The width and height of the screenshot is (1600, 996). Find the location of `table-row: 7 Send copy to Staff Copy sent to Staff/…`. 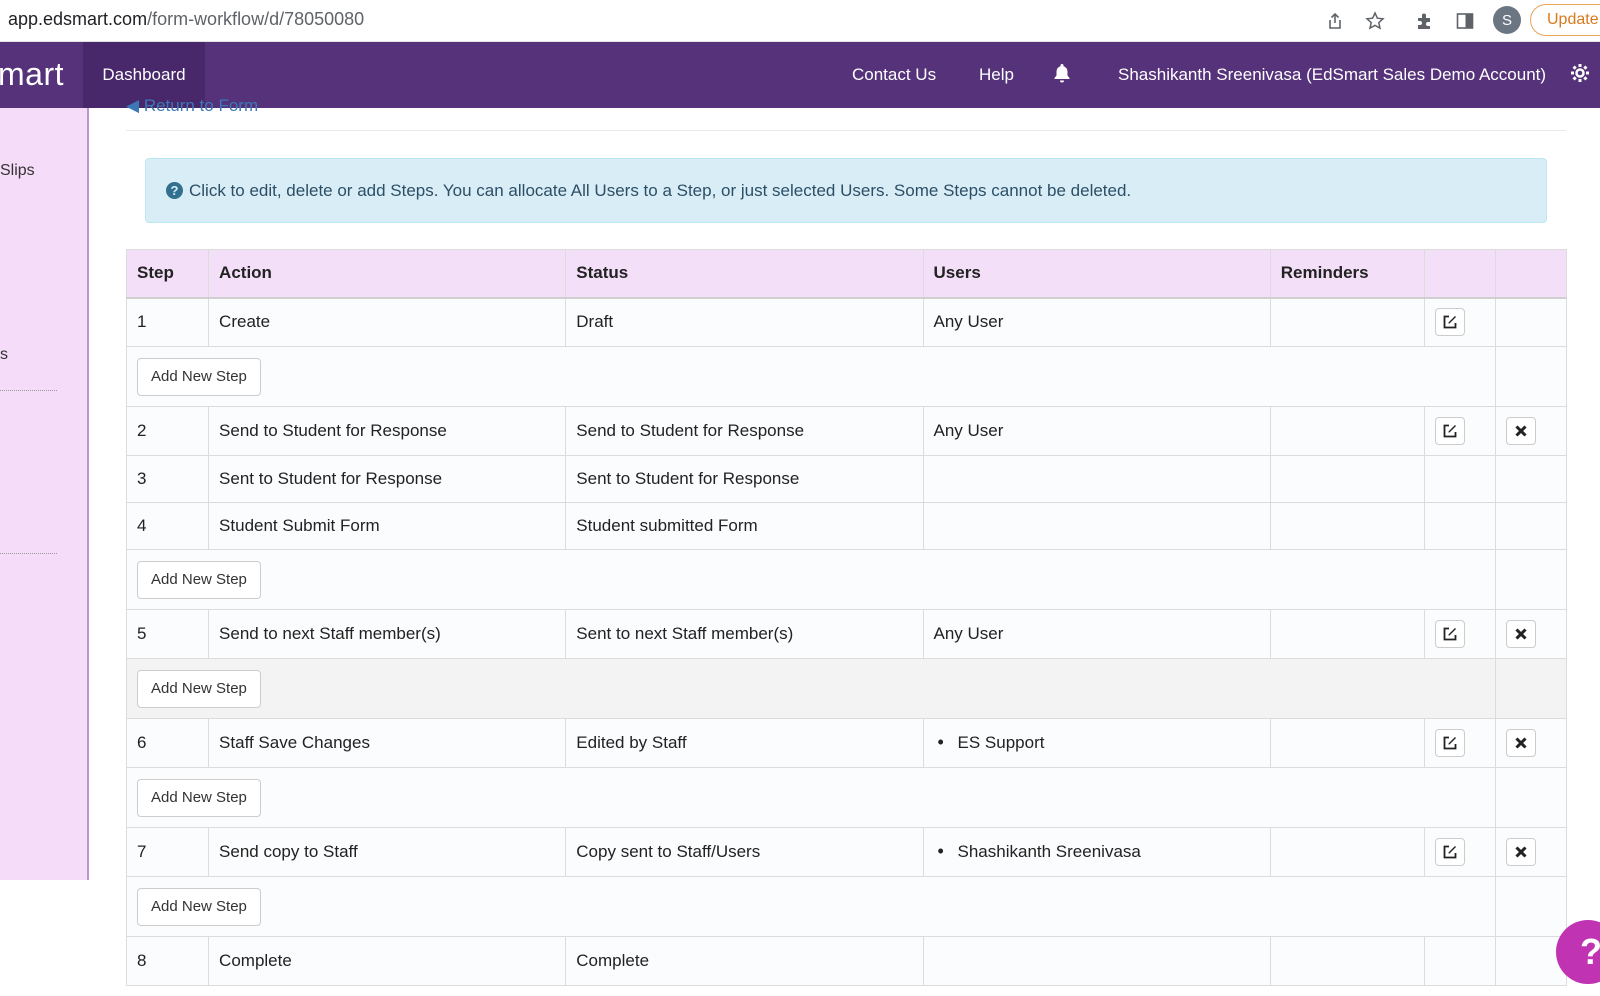

table-row: 7 Send copy to Staff Copy sent to Staff/… is located at coordinates (846, 852).